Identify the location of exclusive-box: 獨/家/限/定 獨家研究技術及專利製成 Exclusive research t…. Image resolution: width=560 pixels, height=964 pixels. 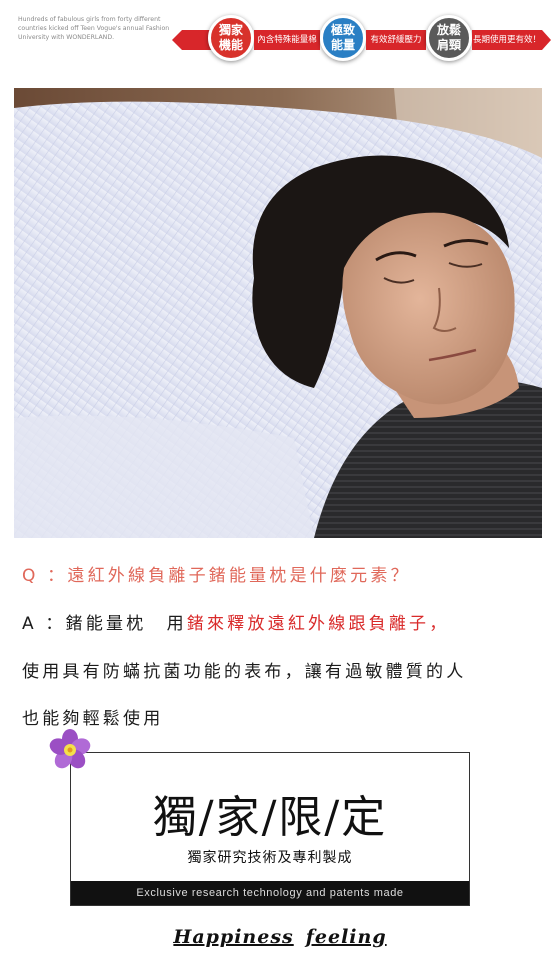
(270, 829).